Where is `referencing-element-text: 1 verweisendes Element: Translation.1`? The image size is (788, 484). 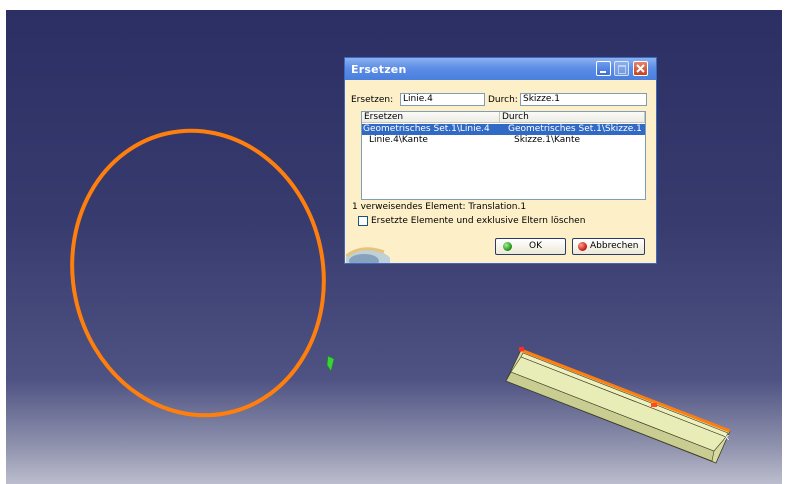 referencing-element-text: 1 verweisendes Element: Translation.1 is located at coordinates (439, 207).